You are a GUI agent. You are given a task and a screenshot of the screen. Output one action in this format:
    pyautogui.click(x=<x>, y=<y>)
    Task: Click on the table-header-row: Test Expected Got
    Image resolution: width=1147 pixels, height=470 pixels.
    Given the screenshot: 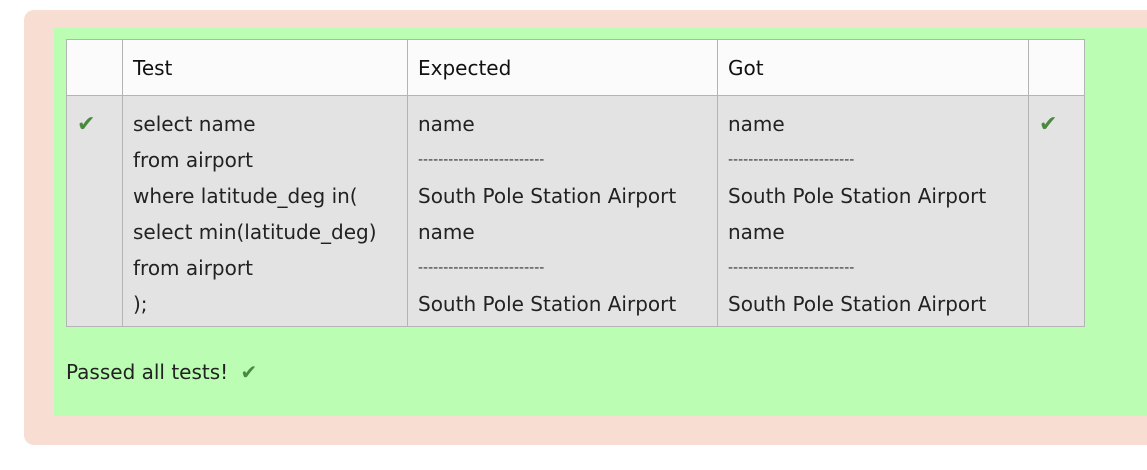 What is the action you would take?
    pyautogui.click(x=575, y=67)
    